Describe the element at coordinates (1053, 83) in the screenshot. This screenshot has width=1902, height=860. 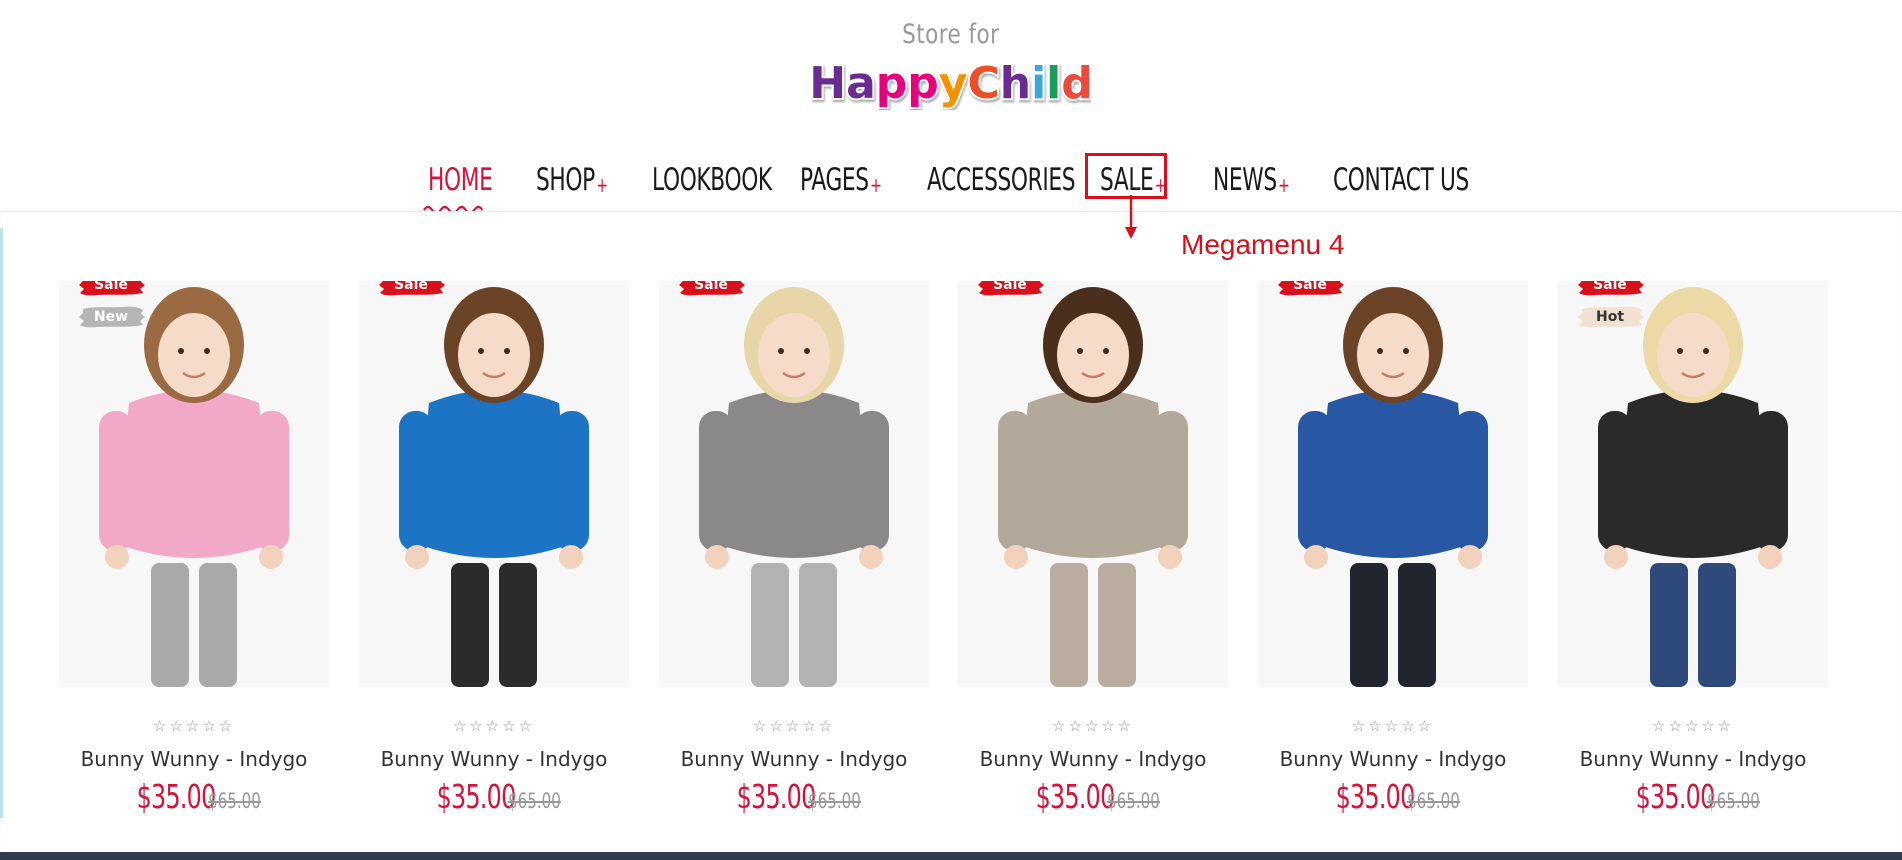
I see `logo-letter: l` at that location.